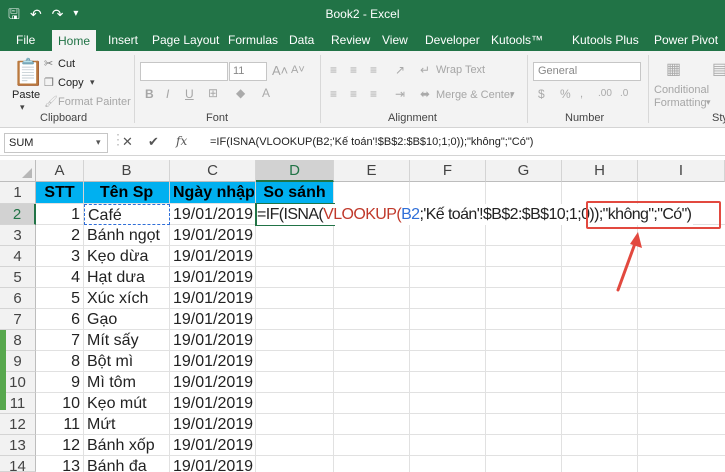 This screenshot has width=725, height=472. What do you see at coordinates (686, 40) in the screenshot?
I see `tab-power-pivot: Power Pivot` at bounding box center [686, 40].